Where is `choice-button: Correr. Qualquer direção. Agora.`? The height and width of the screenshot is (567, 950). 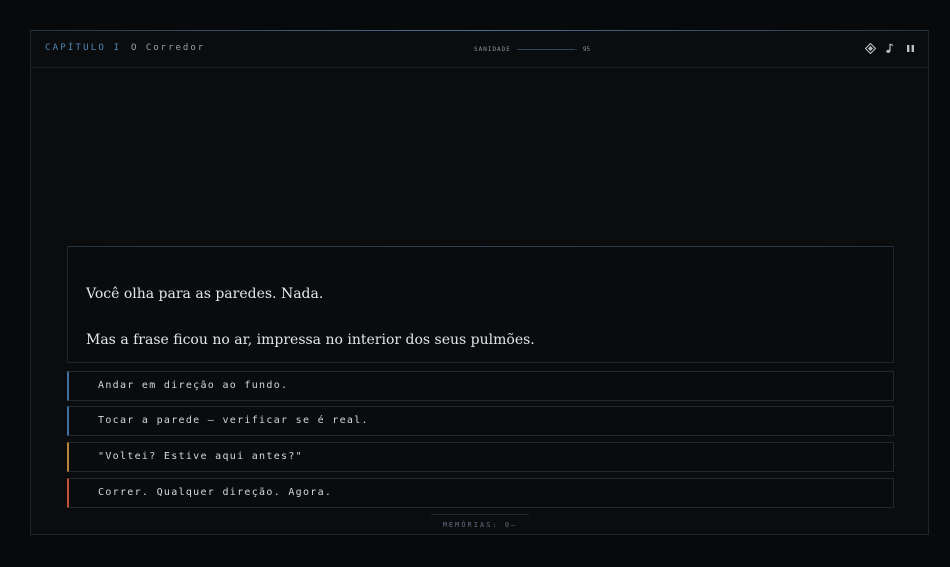 choice-button: Correr. Qualquer direção. Agora. is located at coordinates (480, 493).